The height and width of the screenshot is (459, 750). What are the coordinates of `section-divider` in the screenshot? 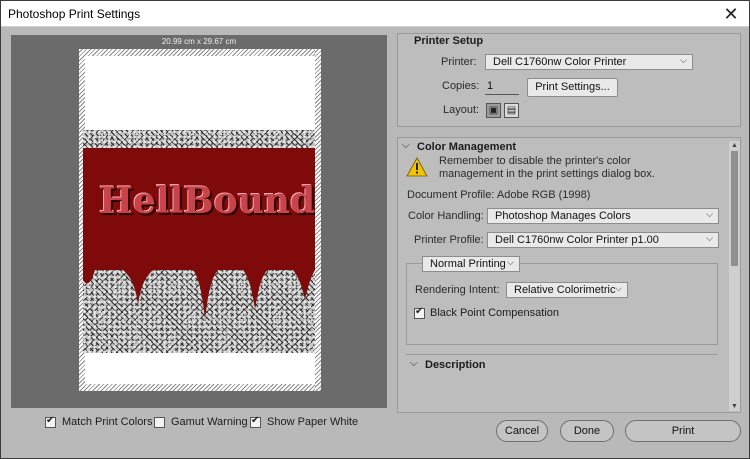 It's located at (562, 354).